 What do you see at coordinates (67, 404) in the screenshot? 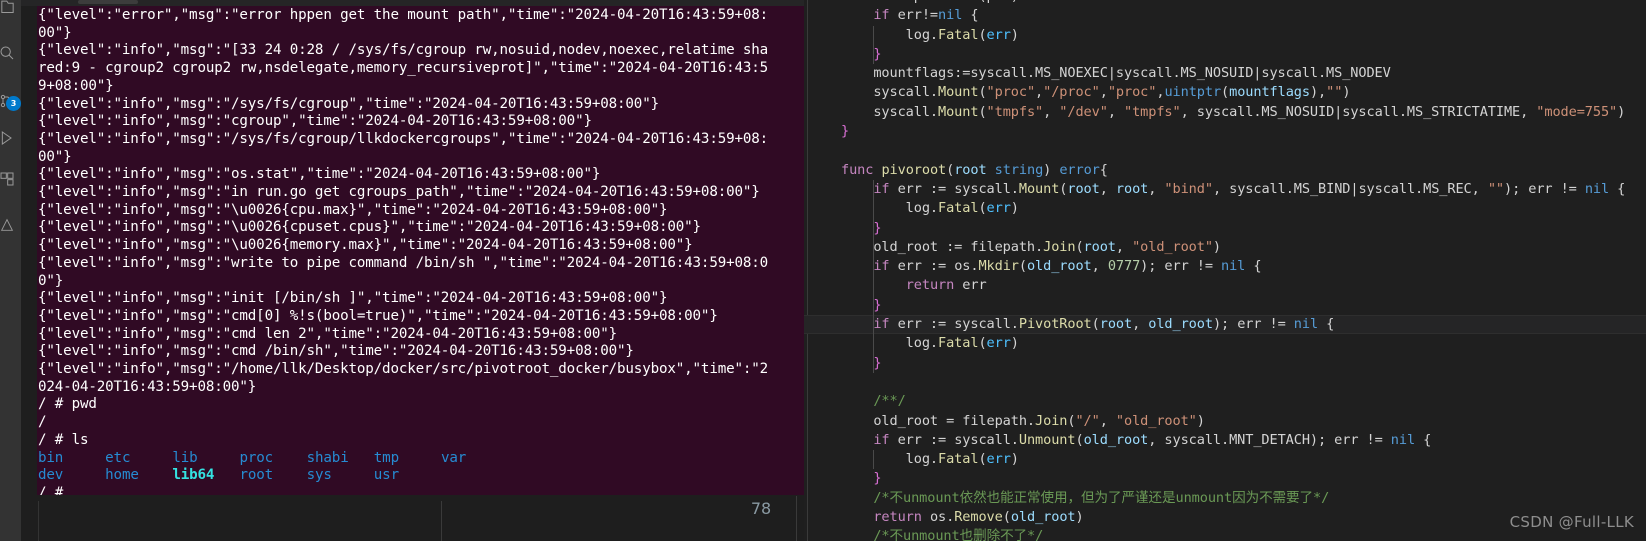
I see `terminal-text: / # pwd` at bounding box center [67, 404].